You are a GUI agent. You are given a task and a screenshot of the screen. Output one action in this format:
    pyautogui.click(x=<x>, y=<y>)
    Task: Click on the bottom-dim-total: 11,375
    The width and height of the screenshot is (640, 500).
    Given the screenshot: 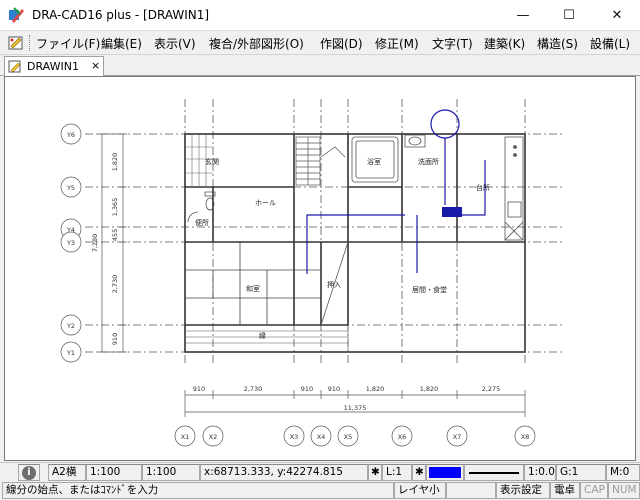 What is the action you would take?
    pyautogui.click(x=355, y=408)
    